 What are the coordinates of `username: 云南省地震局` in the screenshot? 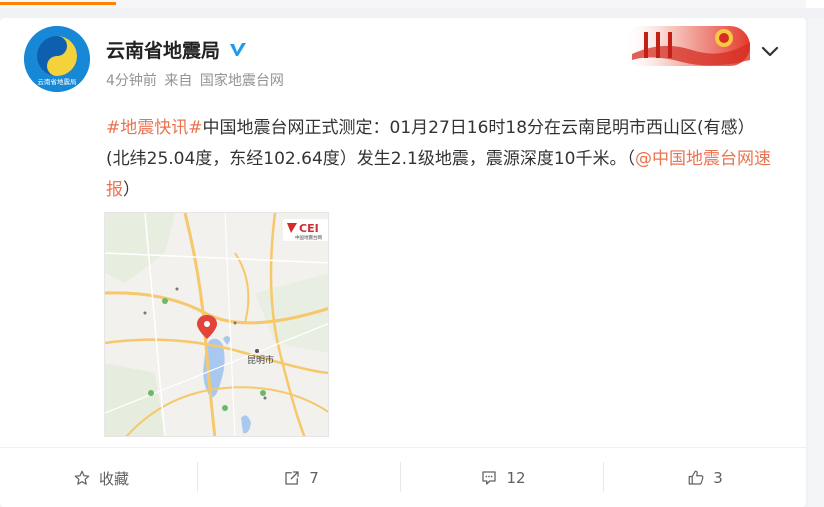 It's located at (177, 49).